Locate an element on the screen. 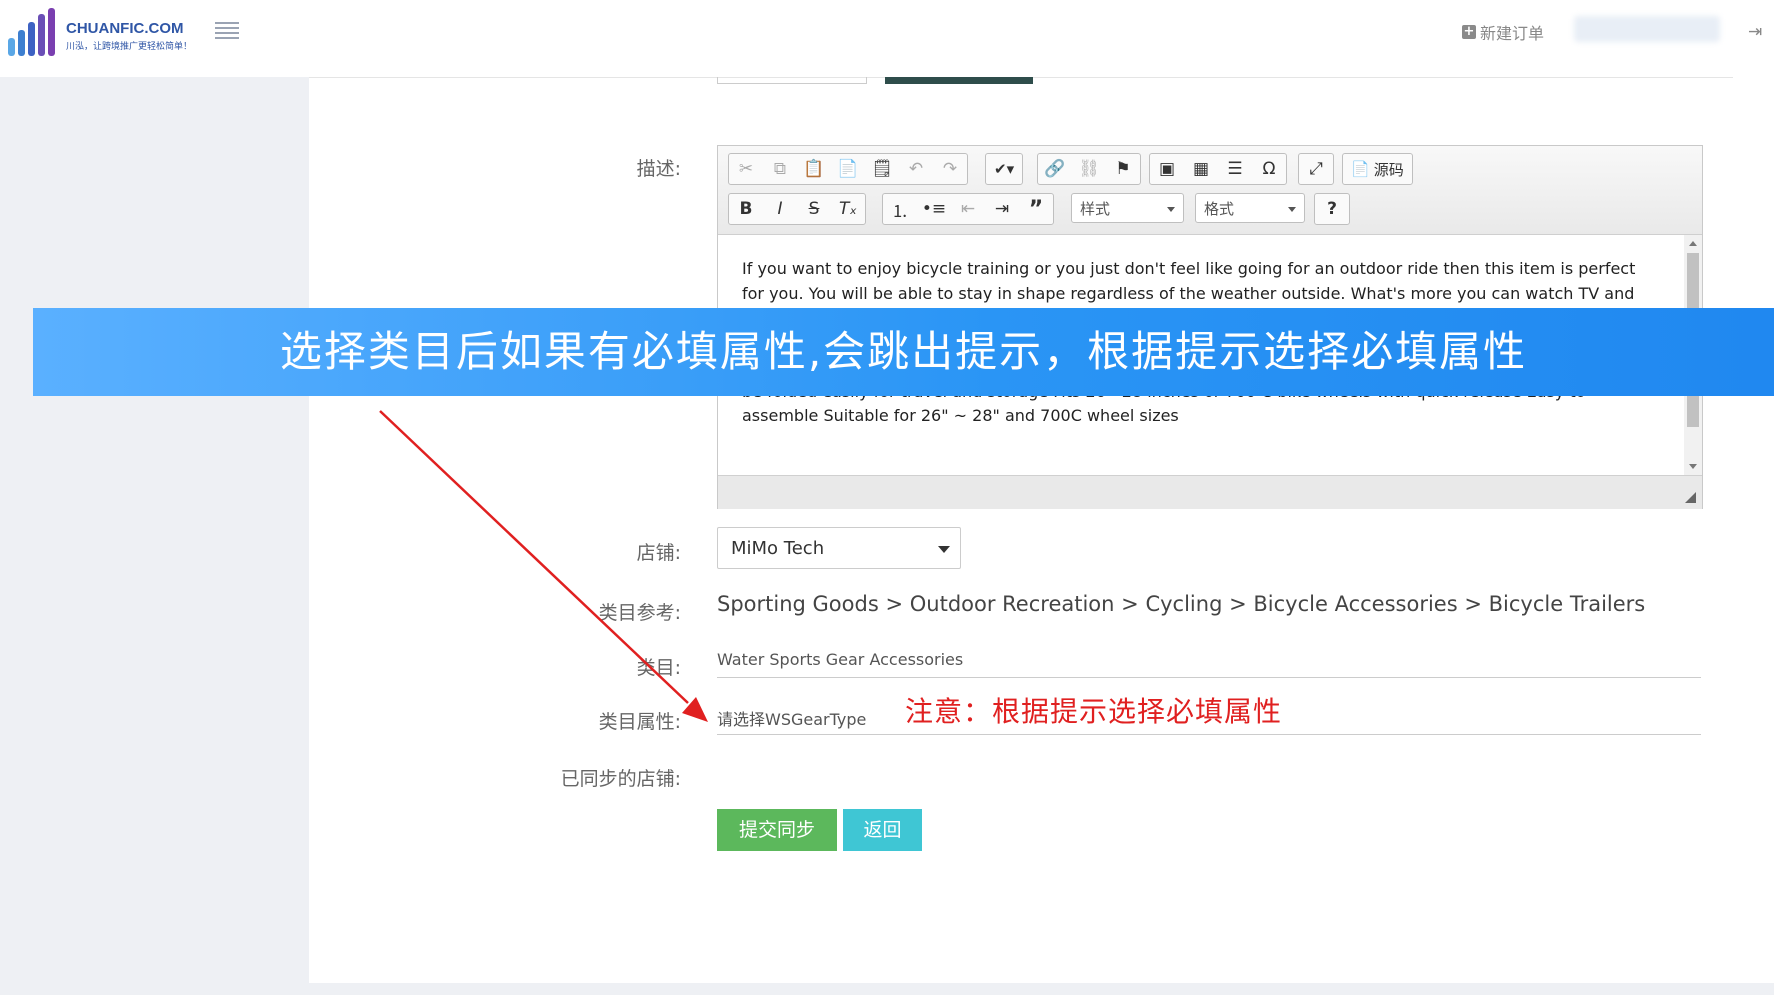  insert-group: ▣ ▦ ☰ Ω is located at coordinates (1218, 169).